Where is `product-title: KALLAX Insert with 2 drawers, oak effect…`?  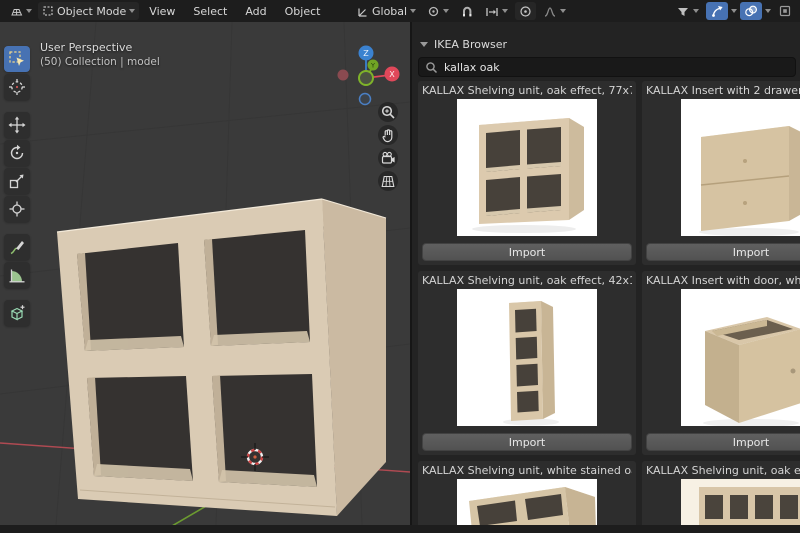
product-title: KALLAX Insert with 2 drawers, oak effect… is located at coordinates (723, 90).